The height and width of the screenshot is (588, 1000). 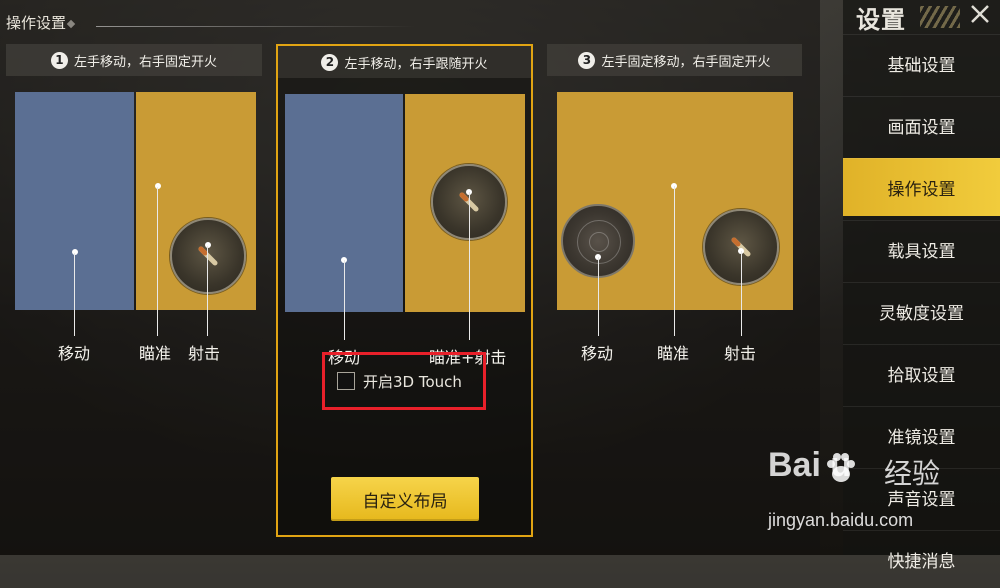 I want to click on watermark-brand: 经验, so click(x=912, y=473).